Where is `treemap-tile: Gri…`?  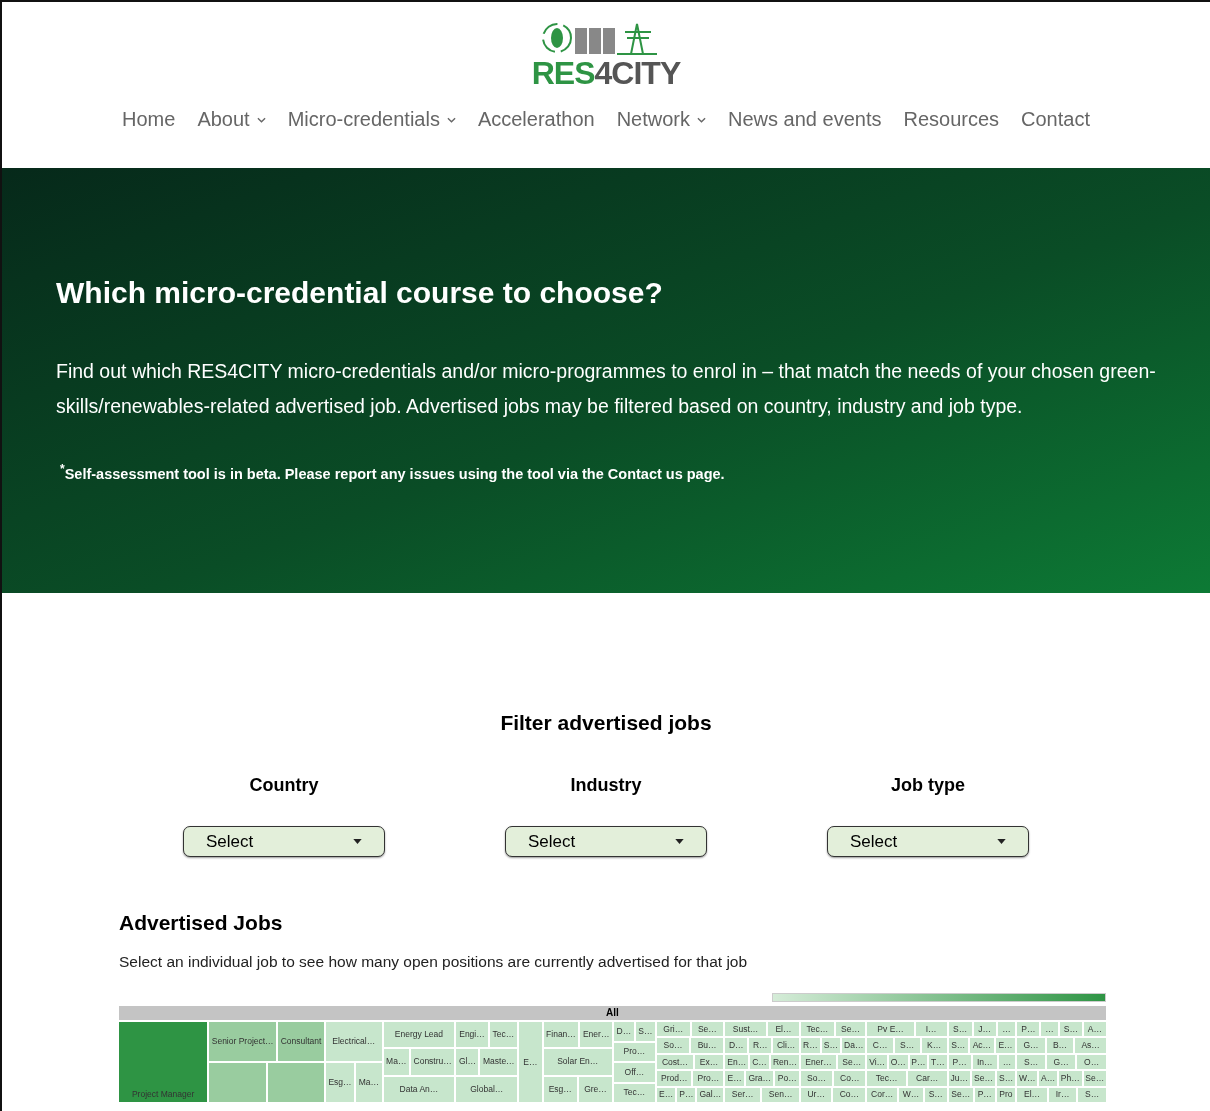
treemap-tile: Gri… is located at coordinates (673, 1029).